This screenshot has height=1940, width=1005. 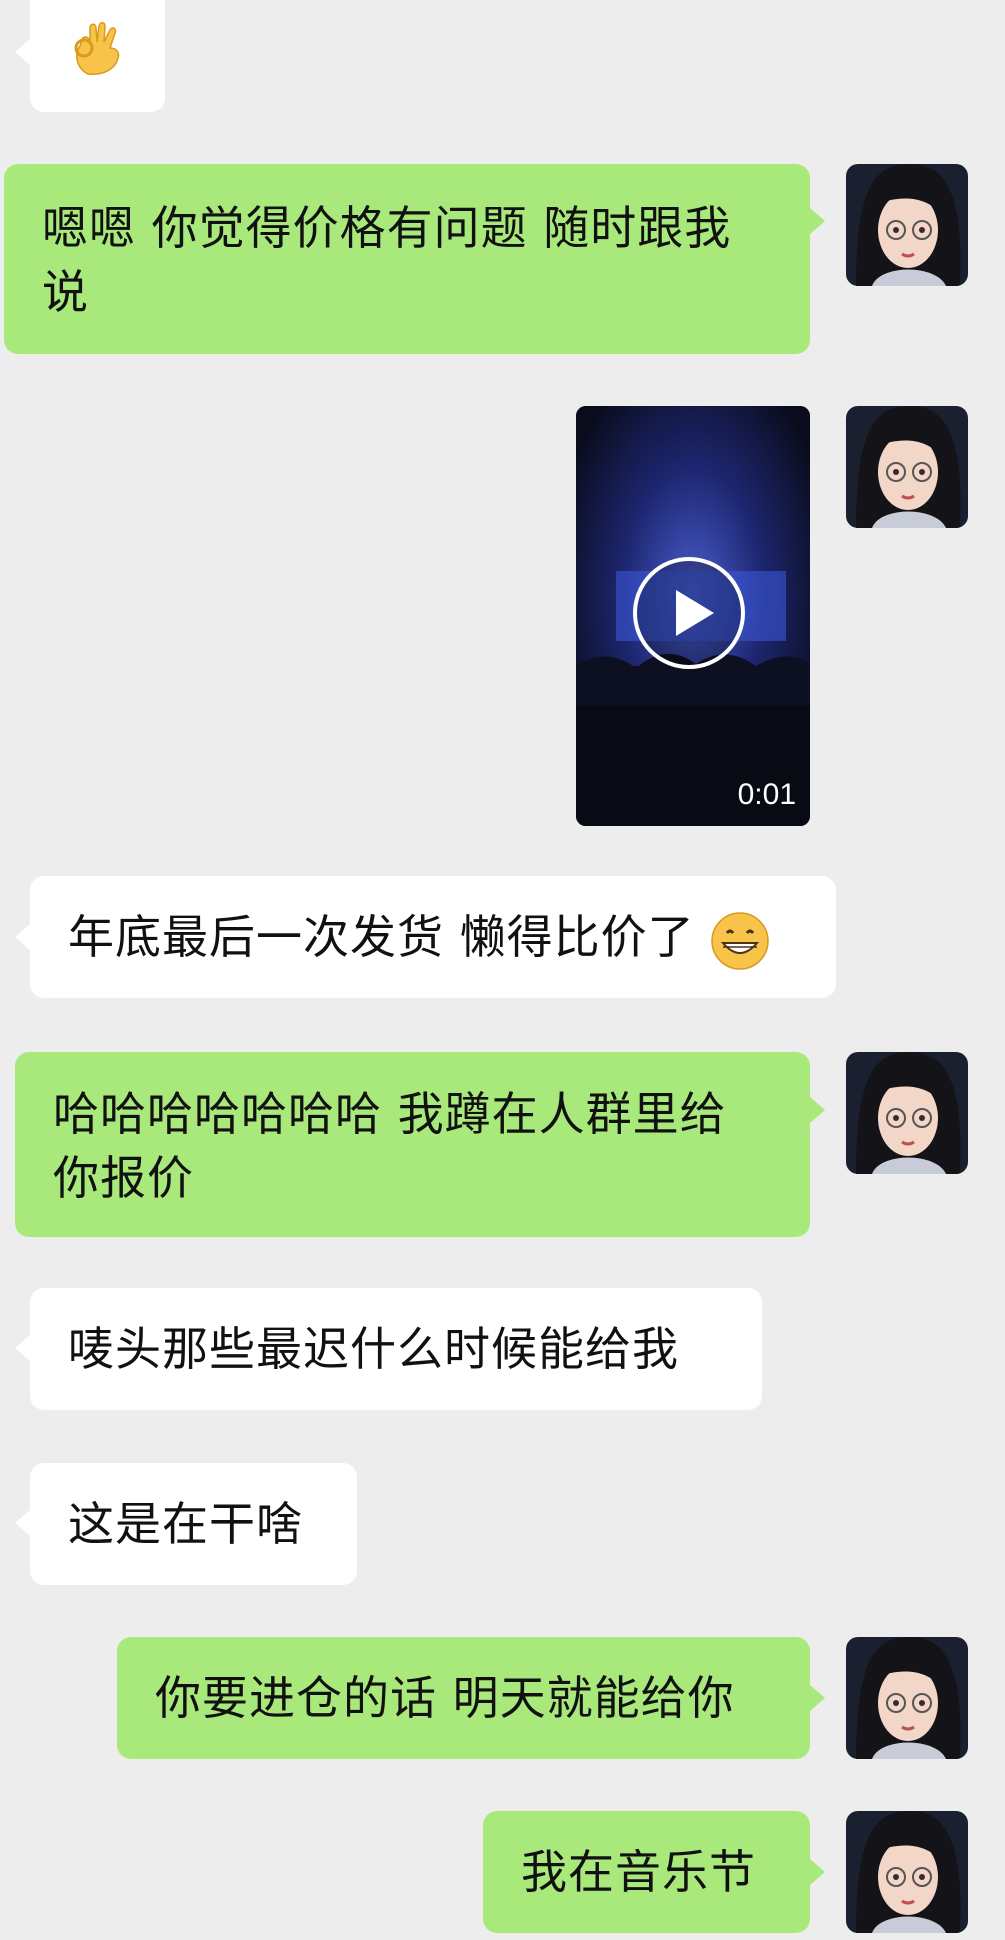 I want to click on message-bubble-incoming: 这是在干啥, so click(x=193, y=1524).